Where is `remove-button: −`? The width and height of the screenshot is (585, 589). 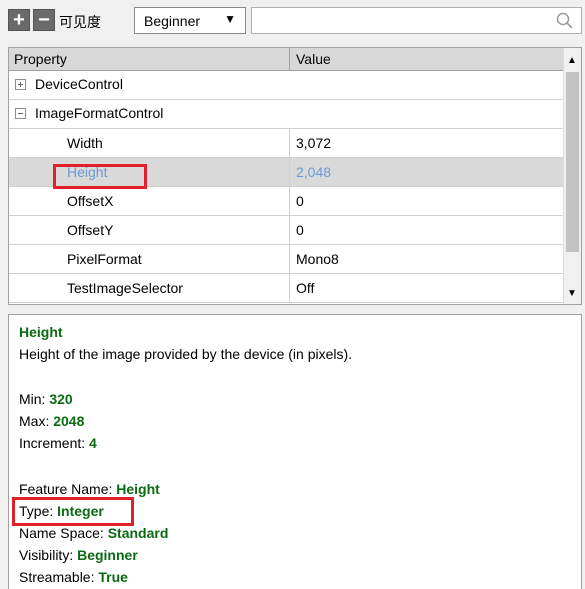
remove-button: − is located at coordinates (44, 20).